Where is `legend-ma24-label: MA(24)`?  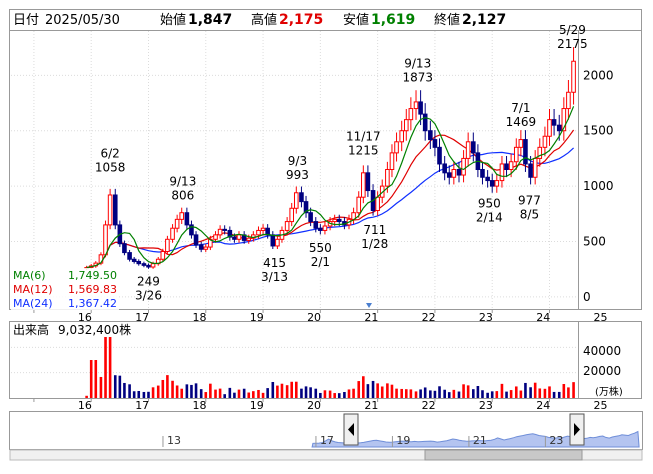
legend-ma24-label: MA(24) is located at coordinates (33, 303).